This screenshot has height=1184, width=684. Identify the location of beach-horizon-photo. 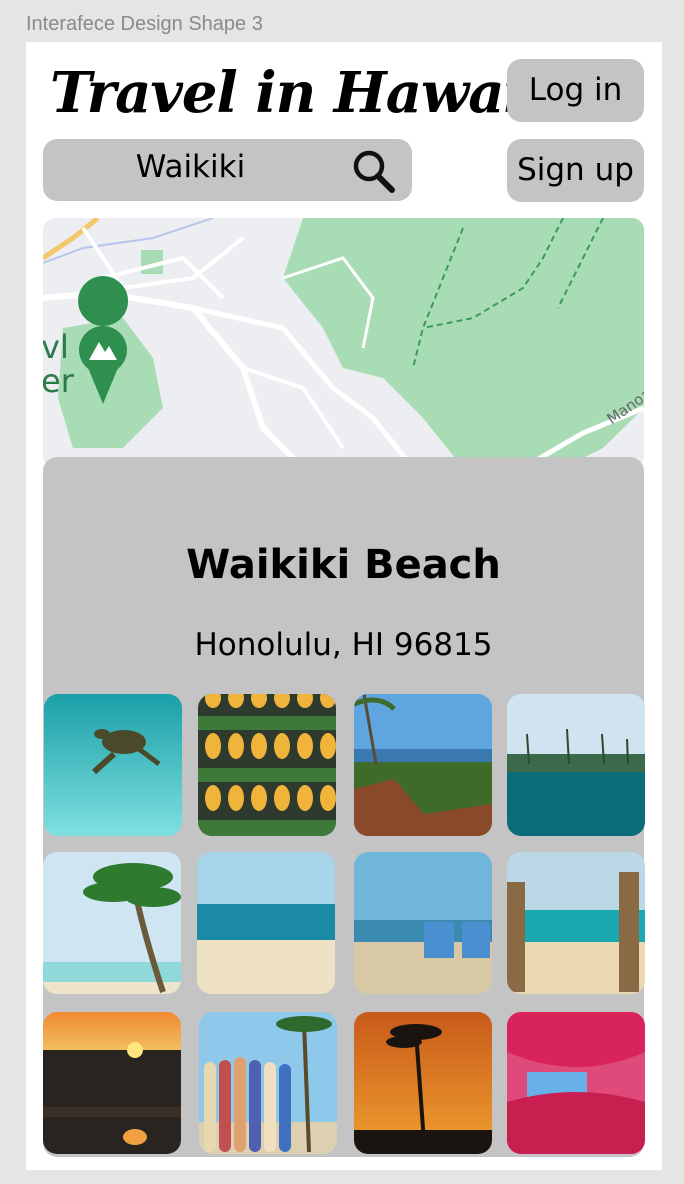
(266, 923).